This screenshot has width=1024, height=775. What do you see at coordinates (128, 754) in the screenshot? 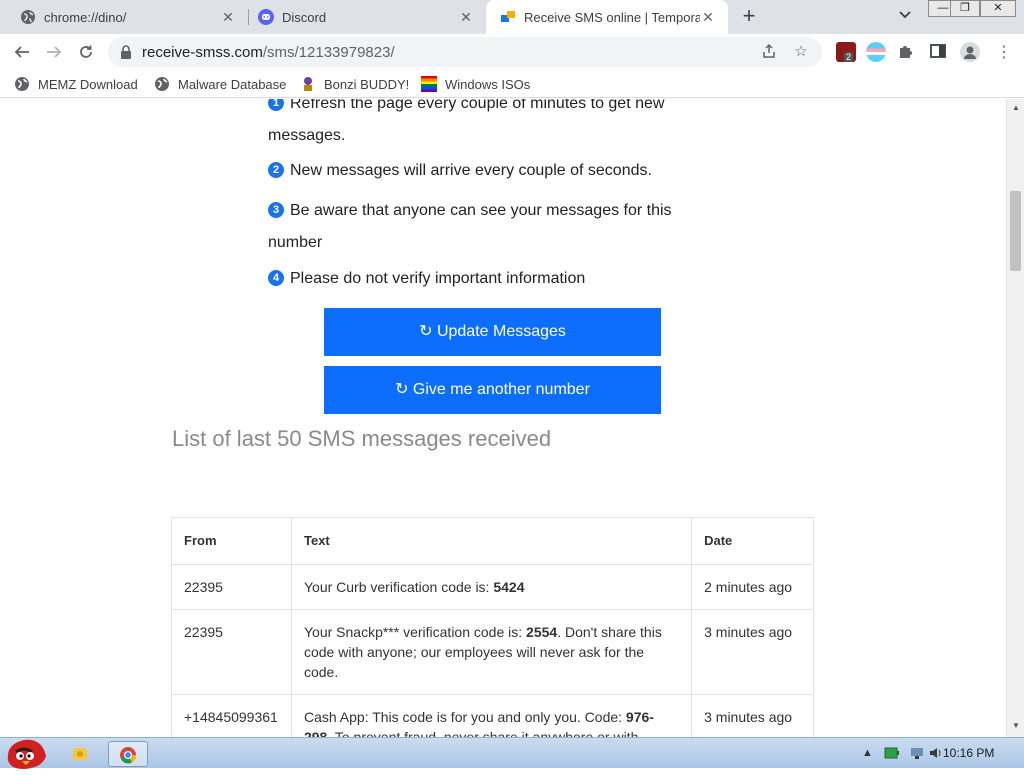
I see `chrome-taskbar-icon` at bounding box center [128, 754].